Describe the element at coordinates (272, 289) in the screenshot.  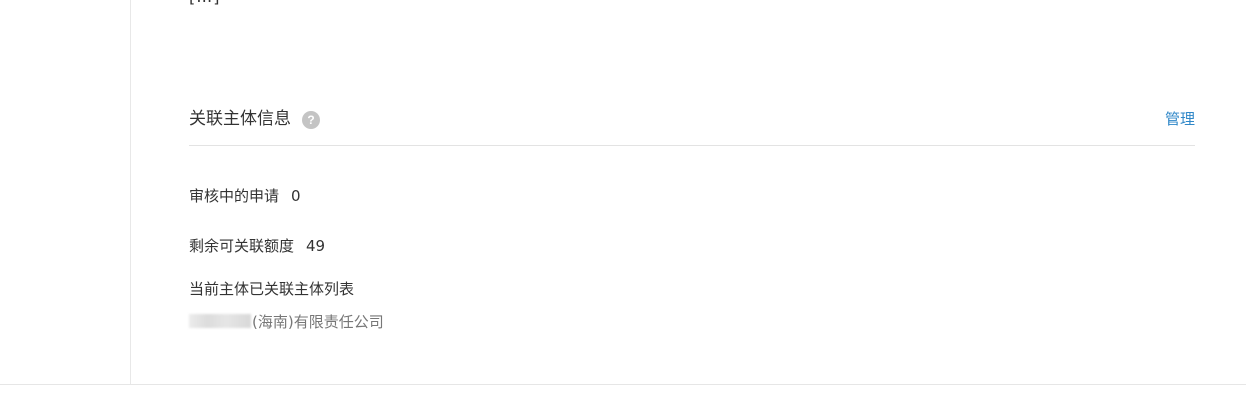
I see `linked-entities-title: 当前主体已关联主体列表` at that location.